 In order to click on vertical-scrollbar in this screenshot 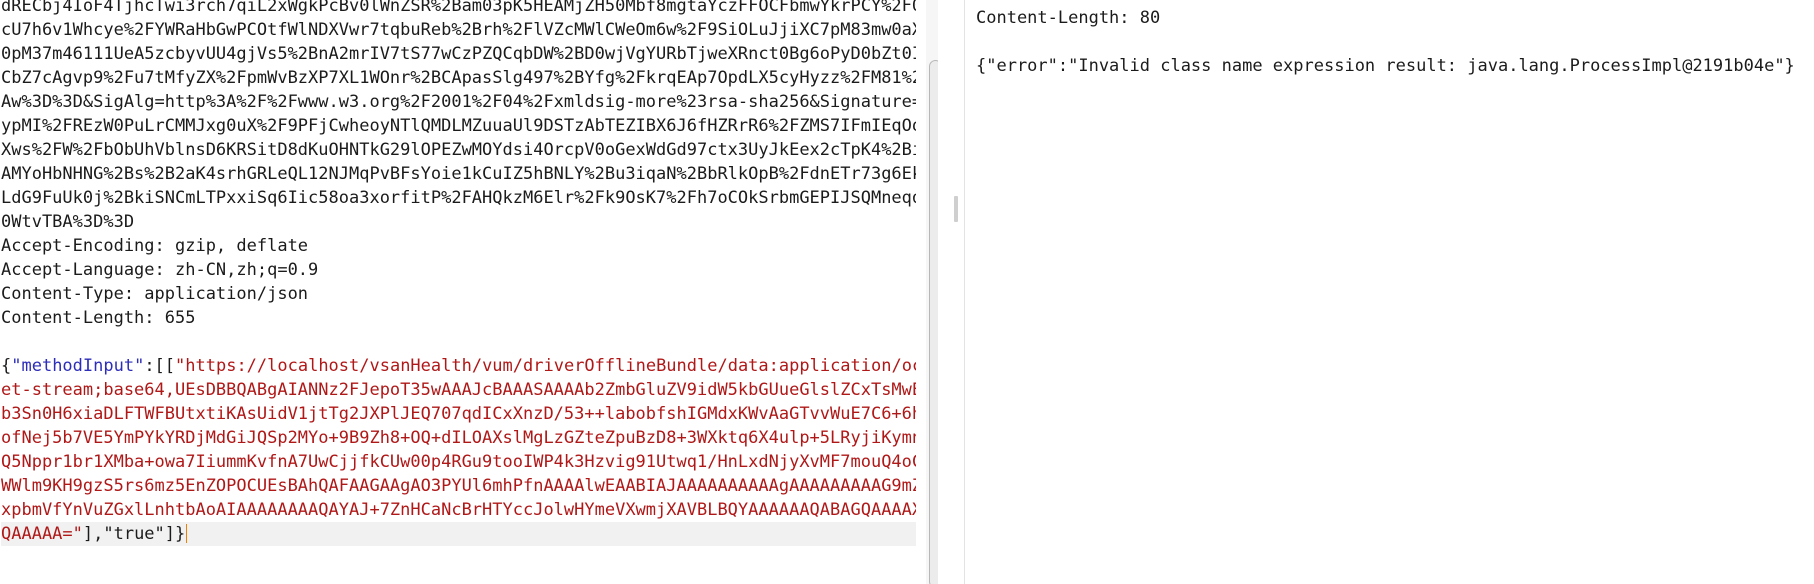, I will do `click(932, 292)`.